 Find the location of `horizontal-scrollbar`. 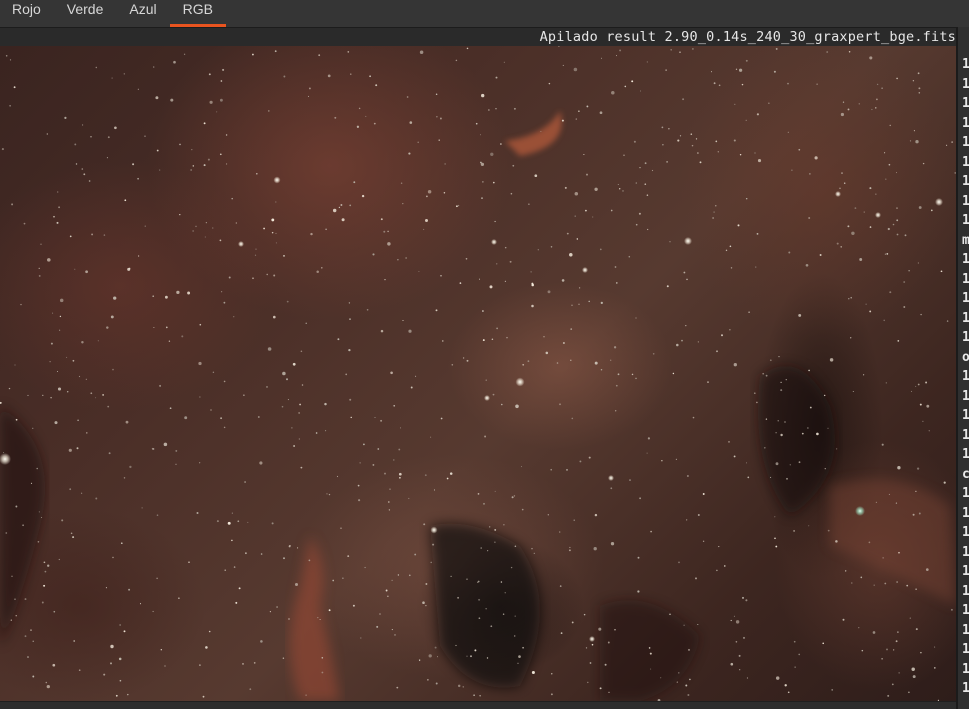

horizontal-scrollbar is located at coordinates (478, 705).